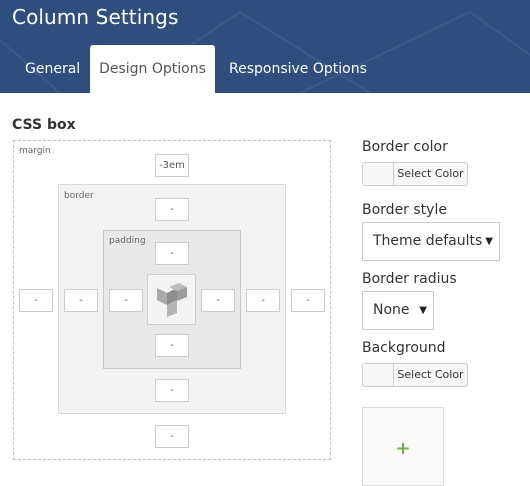  Describe the element at coordinates (52, 69) in the screenshot. I see `tab-general: General` at that location.